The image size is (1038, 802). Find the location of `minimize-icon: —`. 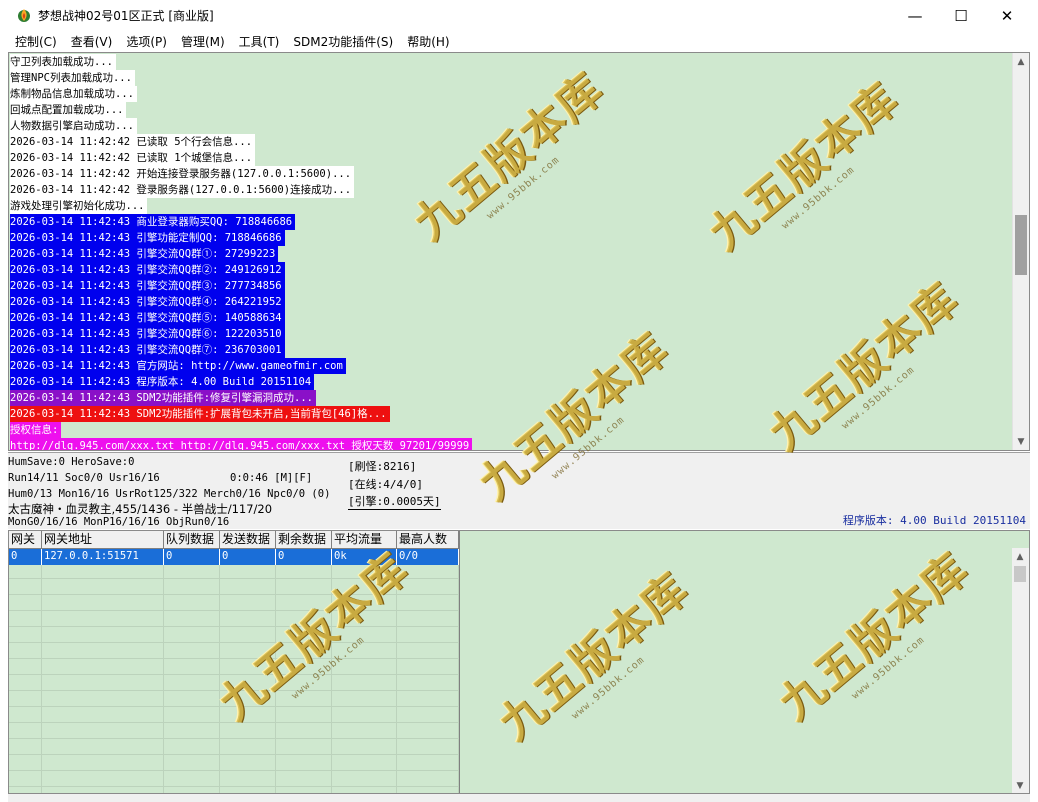

minimize-icon: — is located at coordinates (915, 15).